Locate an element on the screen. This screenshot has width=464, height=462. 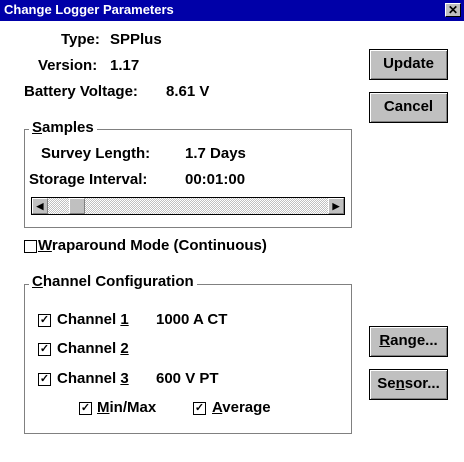
channel-1-checkbox: ✓ is located at coordinates (44, 320).